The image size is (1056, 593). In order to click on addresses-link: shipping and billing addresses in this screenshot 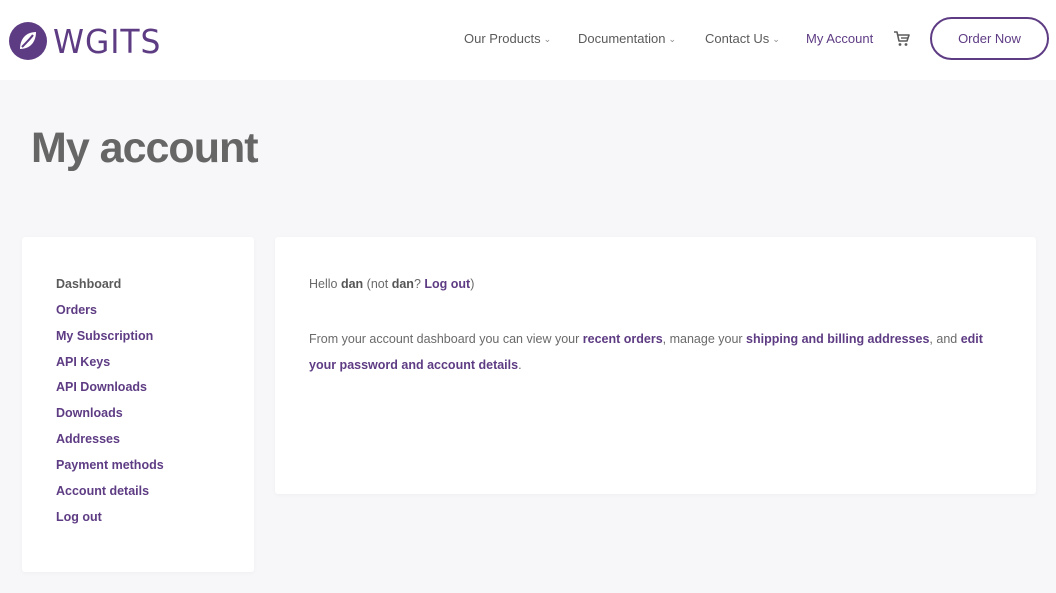, I will do `click(837, 339)`.